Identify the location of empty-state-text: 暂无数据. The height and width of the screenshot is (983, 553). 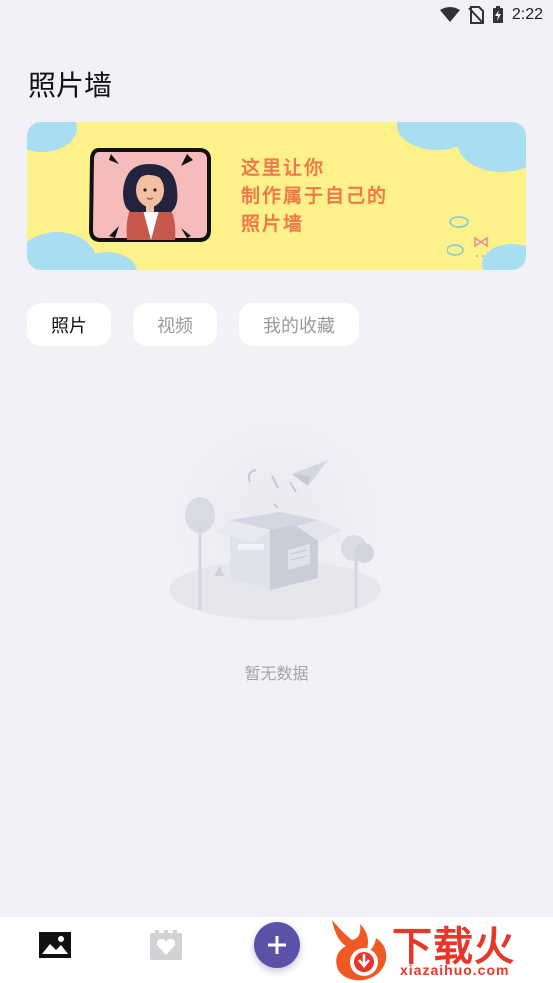
(276, 673).